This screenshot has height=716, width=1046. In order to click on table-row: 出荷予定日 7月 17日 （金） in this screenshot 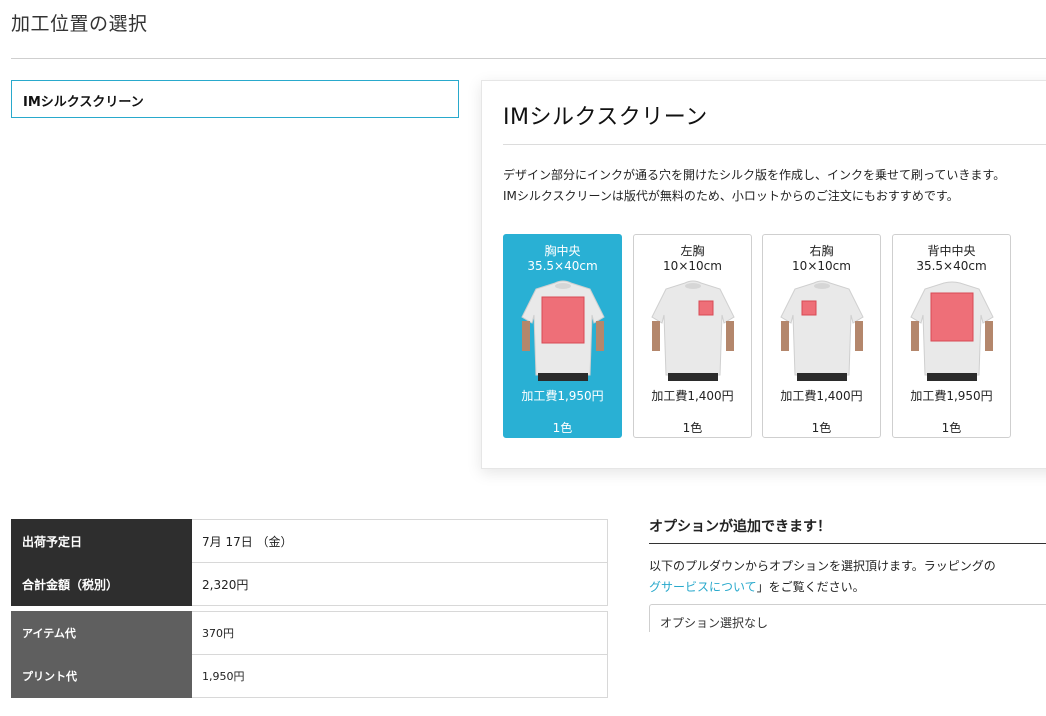, I will do `click(309, 541)`.